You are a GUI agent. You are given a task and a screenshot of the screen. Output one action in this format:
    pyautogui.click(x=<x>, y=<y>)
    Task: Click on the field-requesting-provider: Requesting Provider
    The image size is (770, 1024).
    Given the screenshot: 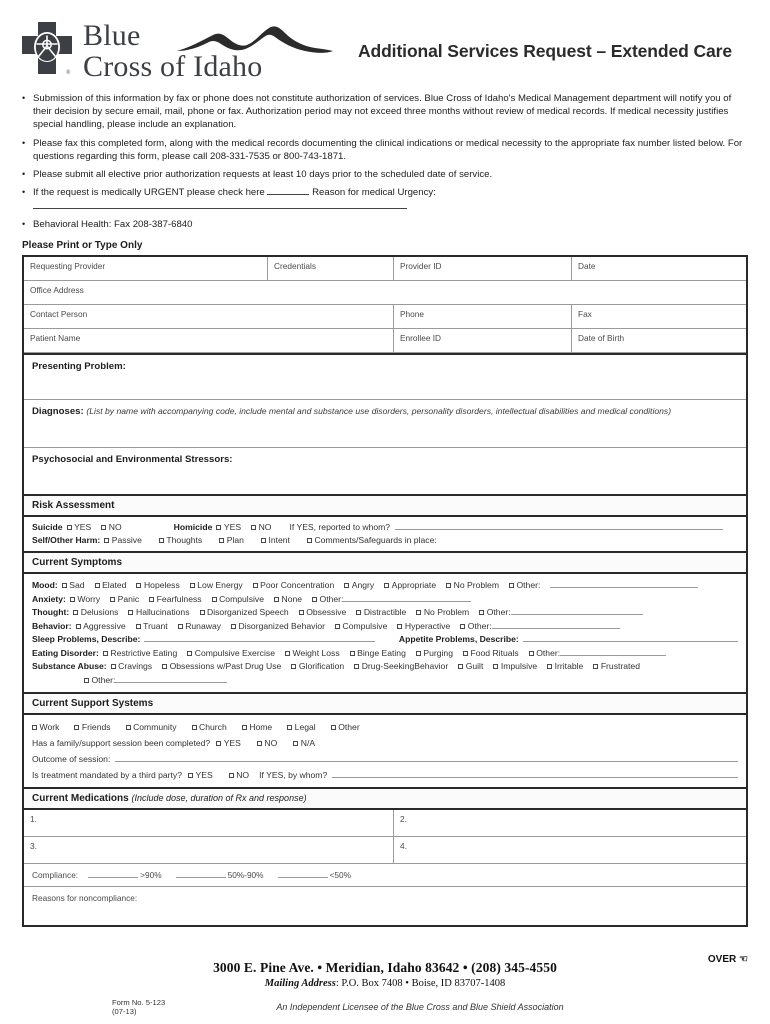 What is the action you would take?
    pyautogui.click(x=146, y=268)
    